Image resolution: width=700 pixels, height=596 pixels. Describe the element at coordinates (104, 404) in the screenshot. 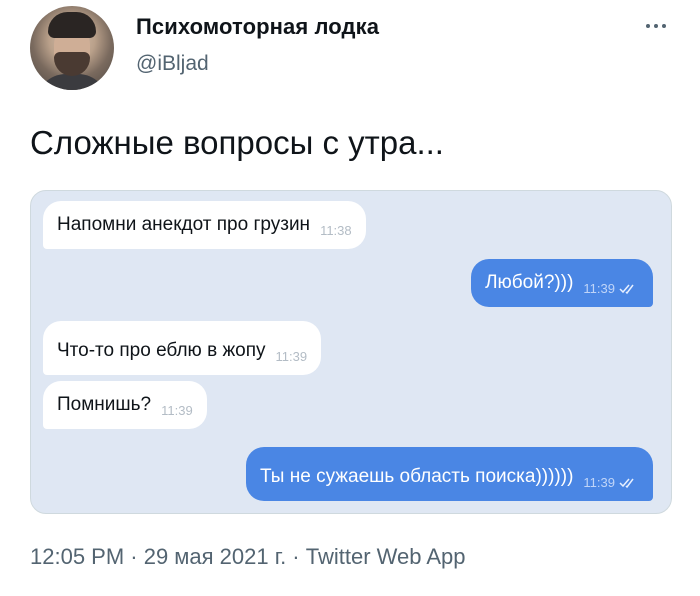

I see `message-text: Помнишь?` at that location.